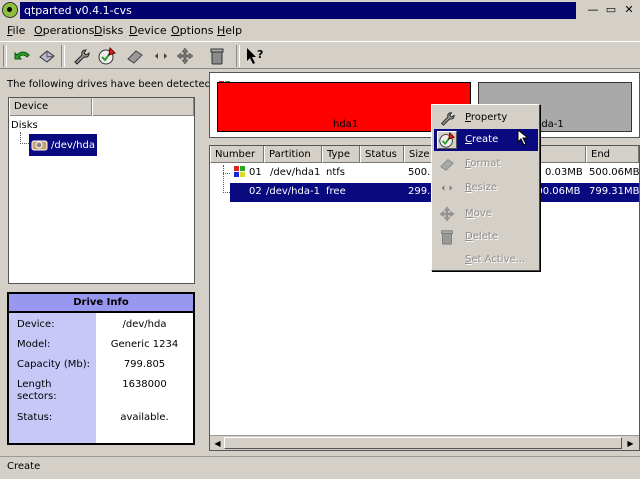 The image size is (640, 479). Describe the element at coordinates (73, 145) in the screenshot. I see `tree-node-label: /dev/hda` at that location.